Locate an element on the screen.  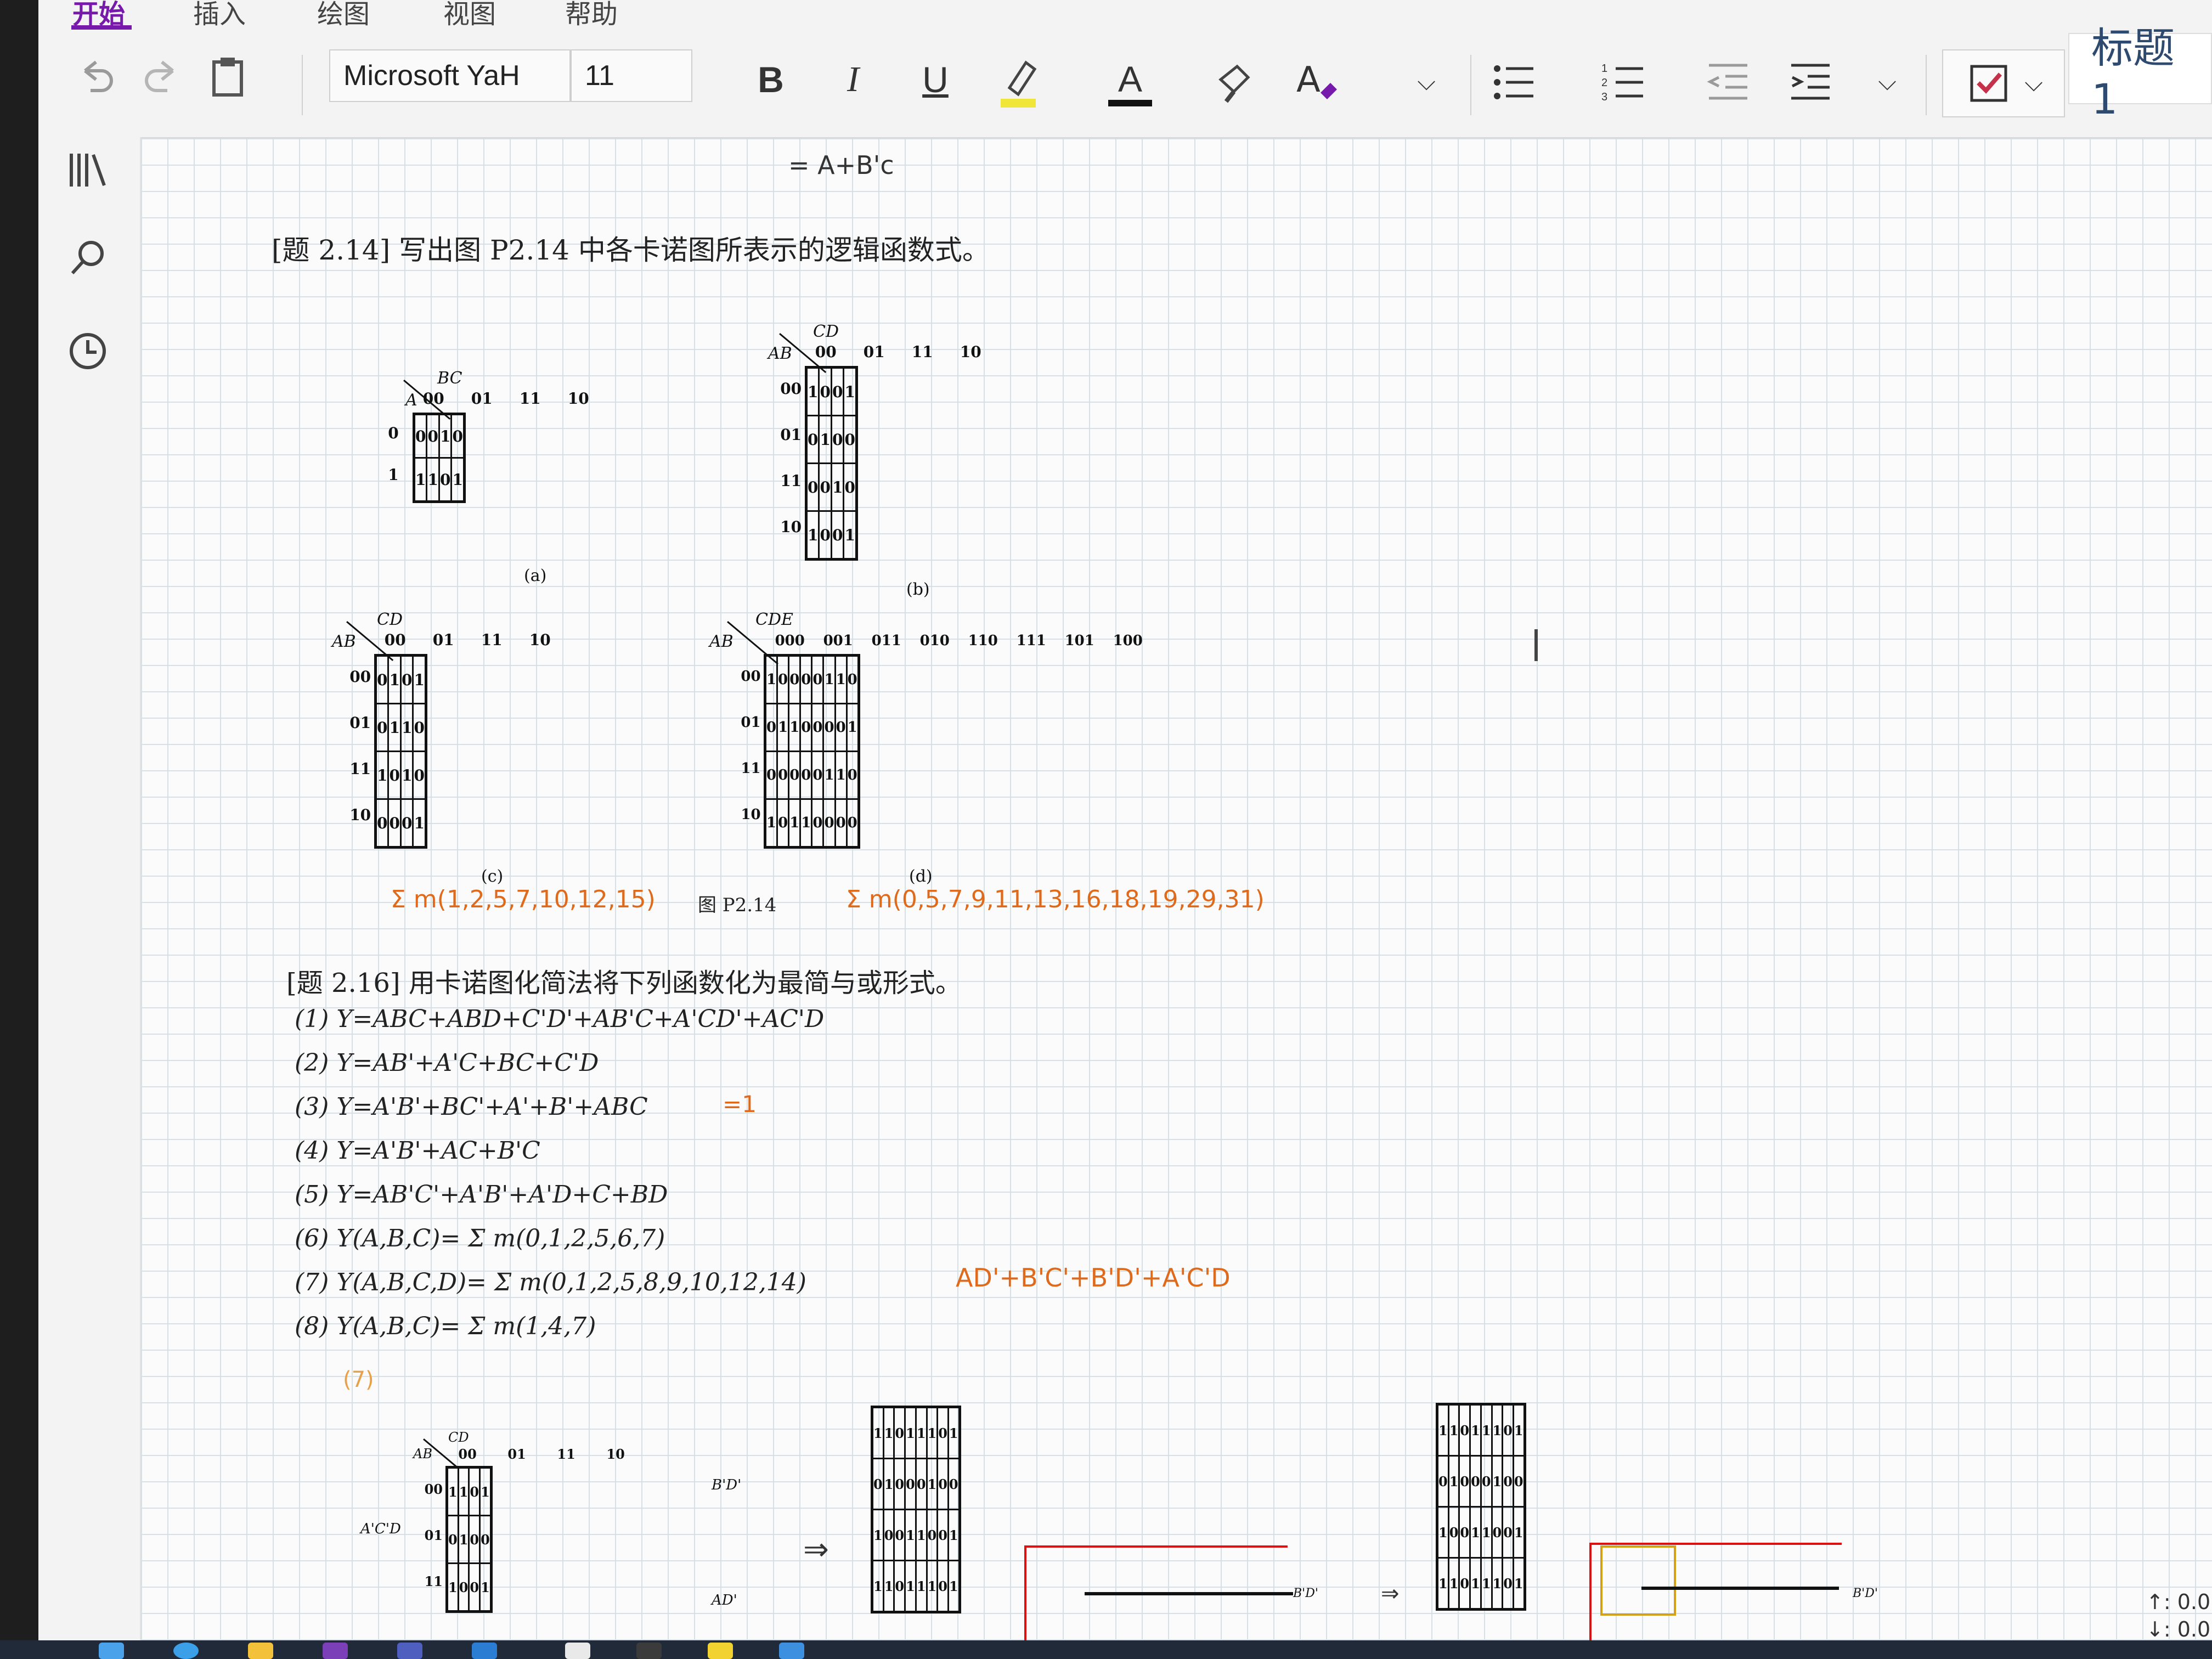
highlighter-icon is located at coordinates (1019, 84).